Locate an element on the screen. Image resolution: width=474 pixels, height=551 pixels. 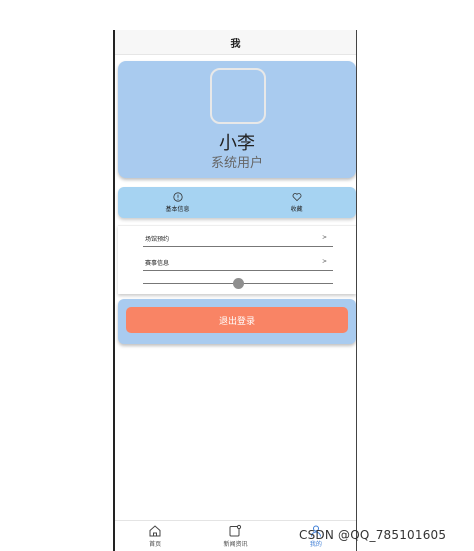
list-item-event-info: 赛事信息 > is located at coordinates (238, 263).